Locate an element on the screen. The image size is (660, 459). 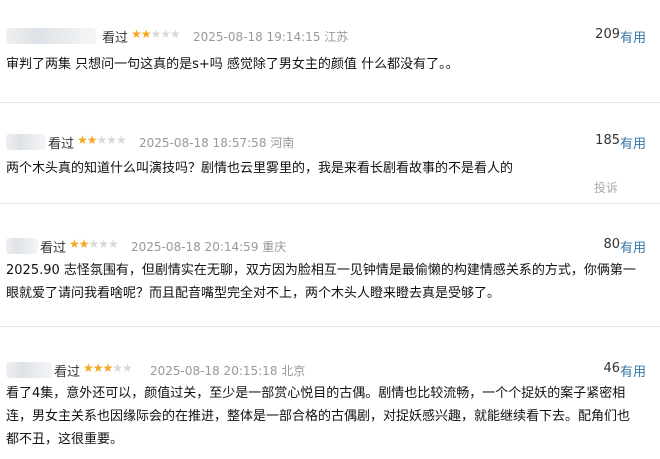
location: 江苏 is located at coordinates (336, 37).